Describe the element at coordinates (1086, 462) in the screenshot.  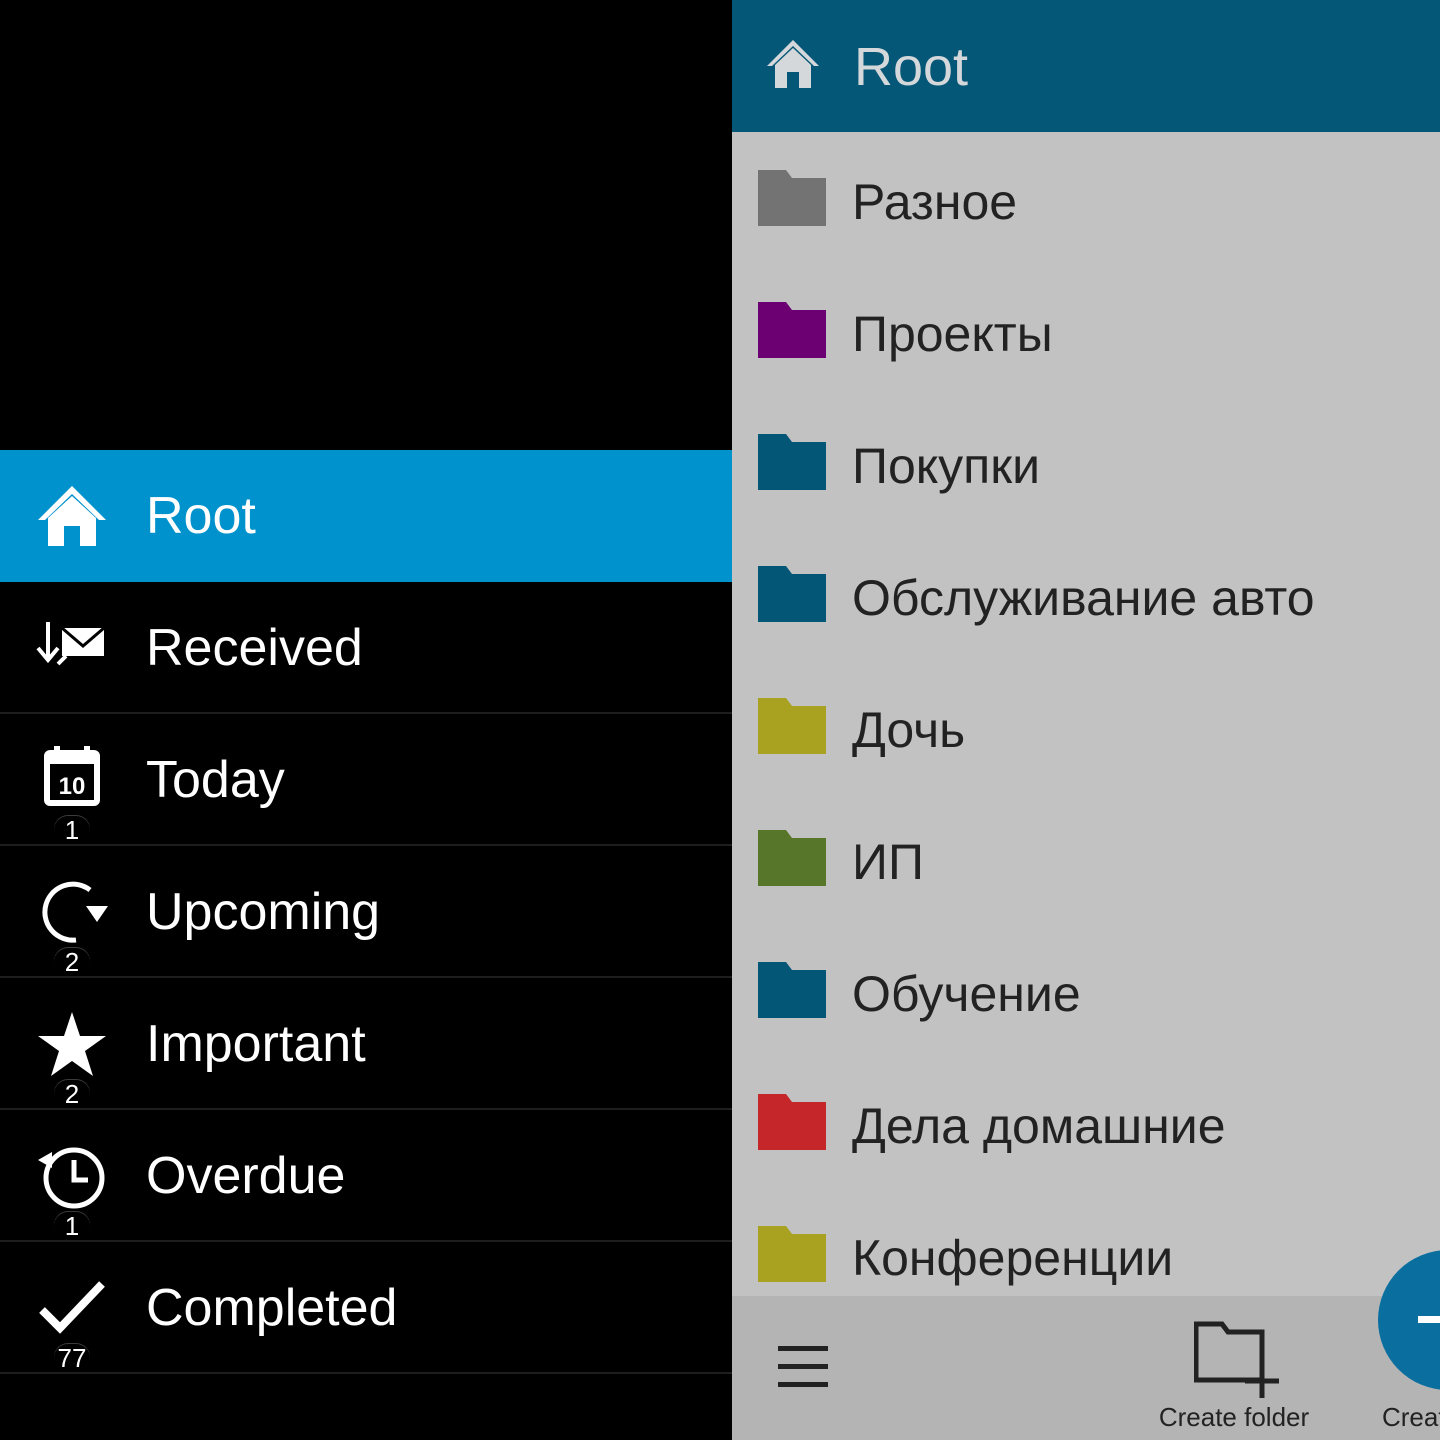
I see `folder-row: Покупки` at that location.